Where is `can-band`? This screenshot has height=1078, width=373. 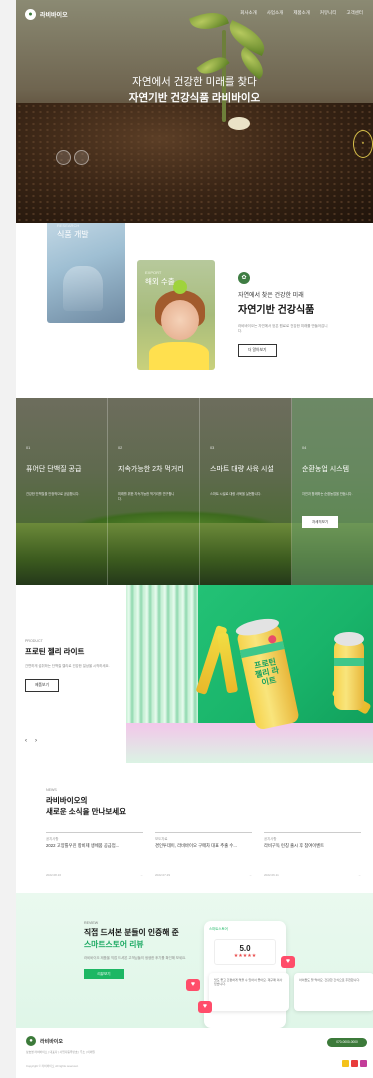 can-band is located at coordinates (349, 662).